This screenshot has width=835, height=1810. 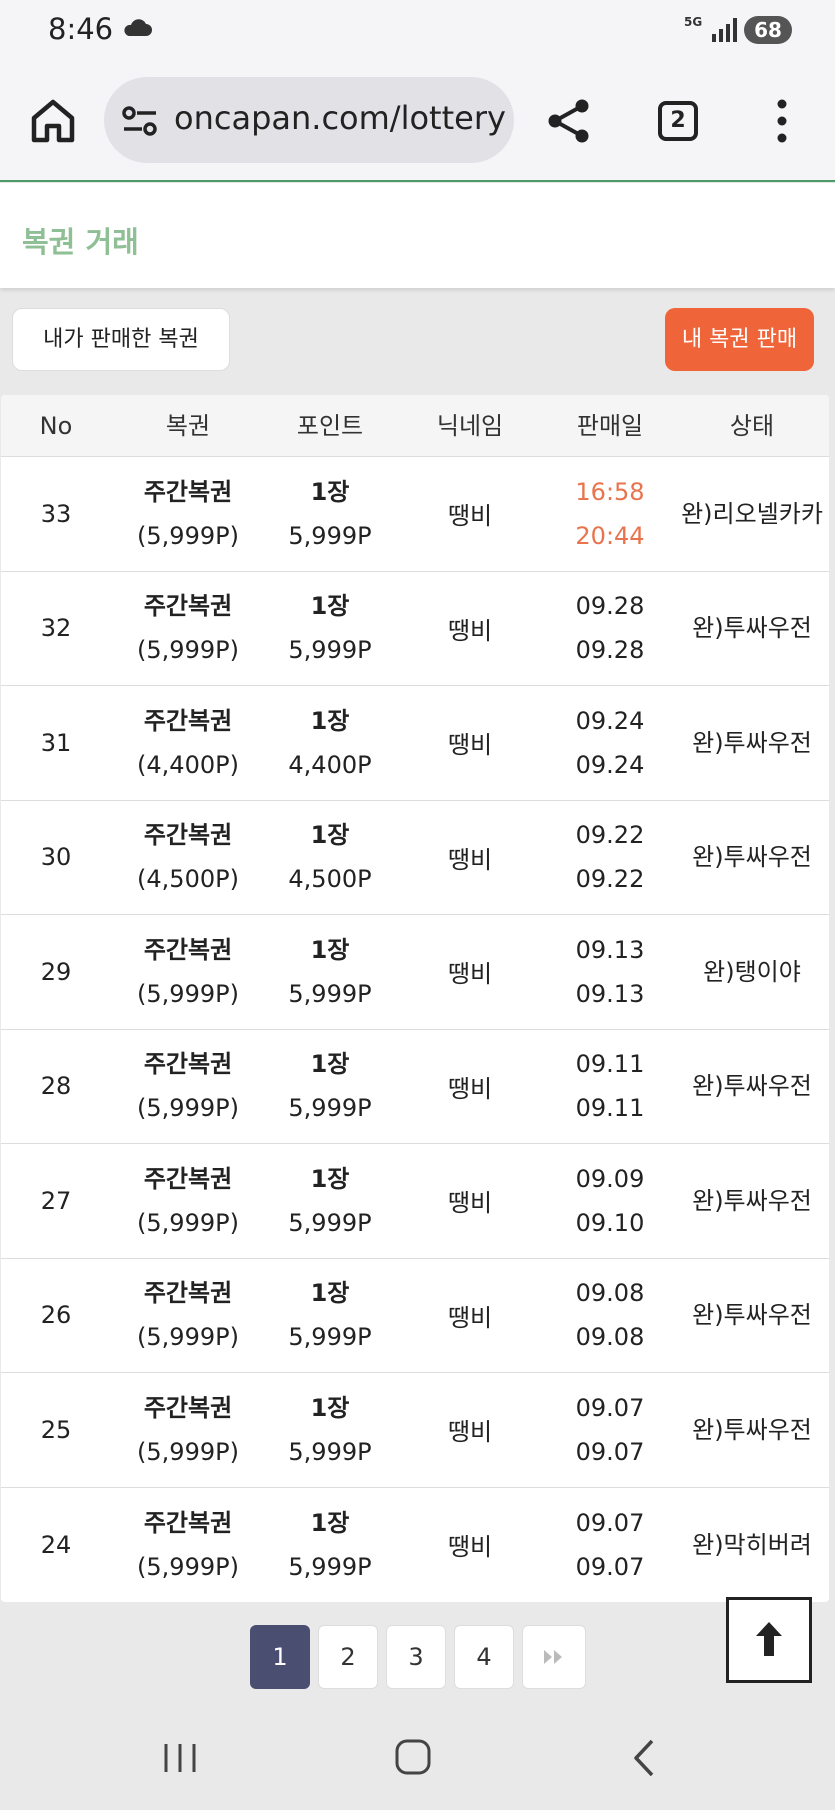 I want to click on header-lottery: 복권, so click(x=188, y=426).